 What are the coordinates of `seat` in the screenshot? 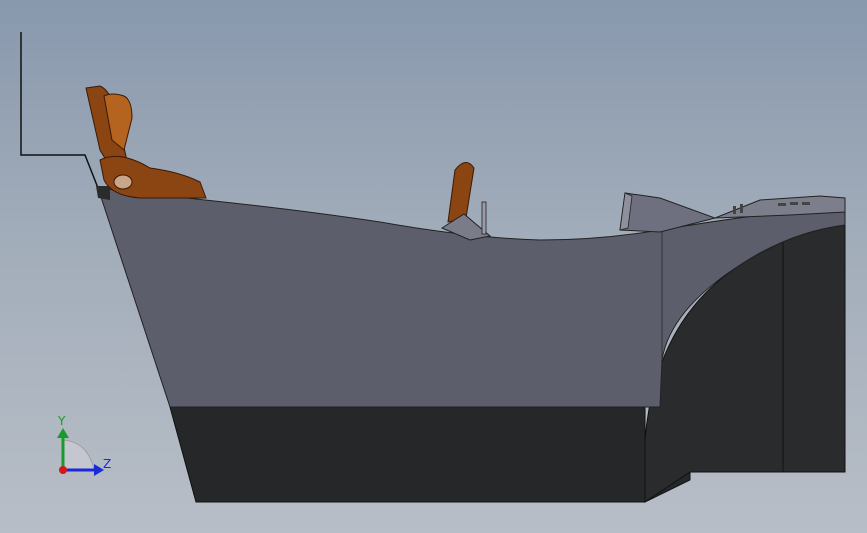 It's located at (146, 142).